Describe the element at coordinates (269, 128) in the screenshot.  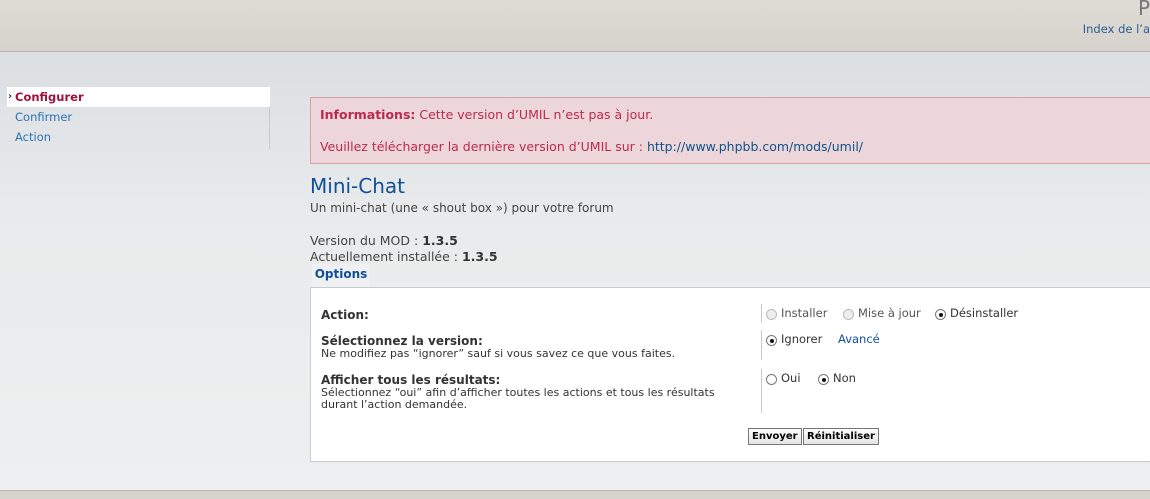
I see `sidebar-divider` at that location.